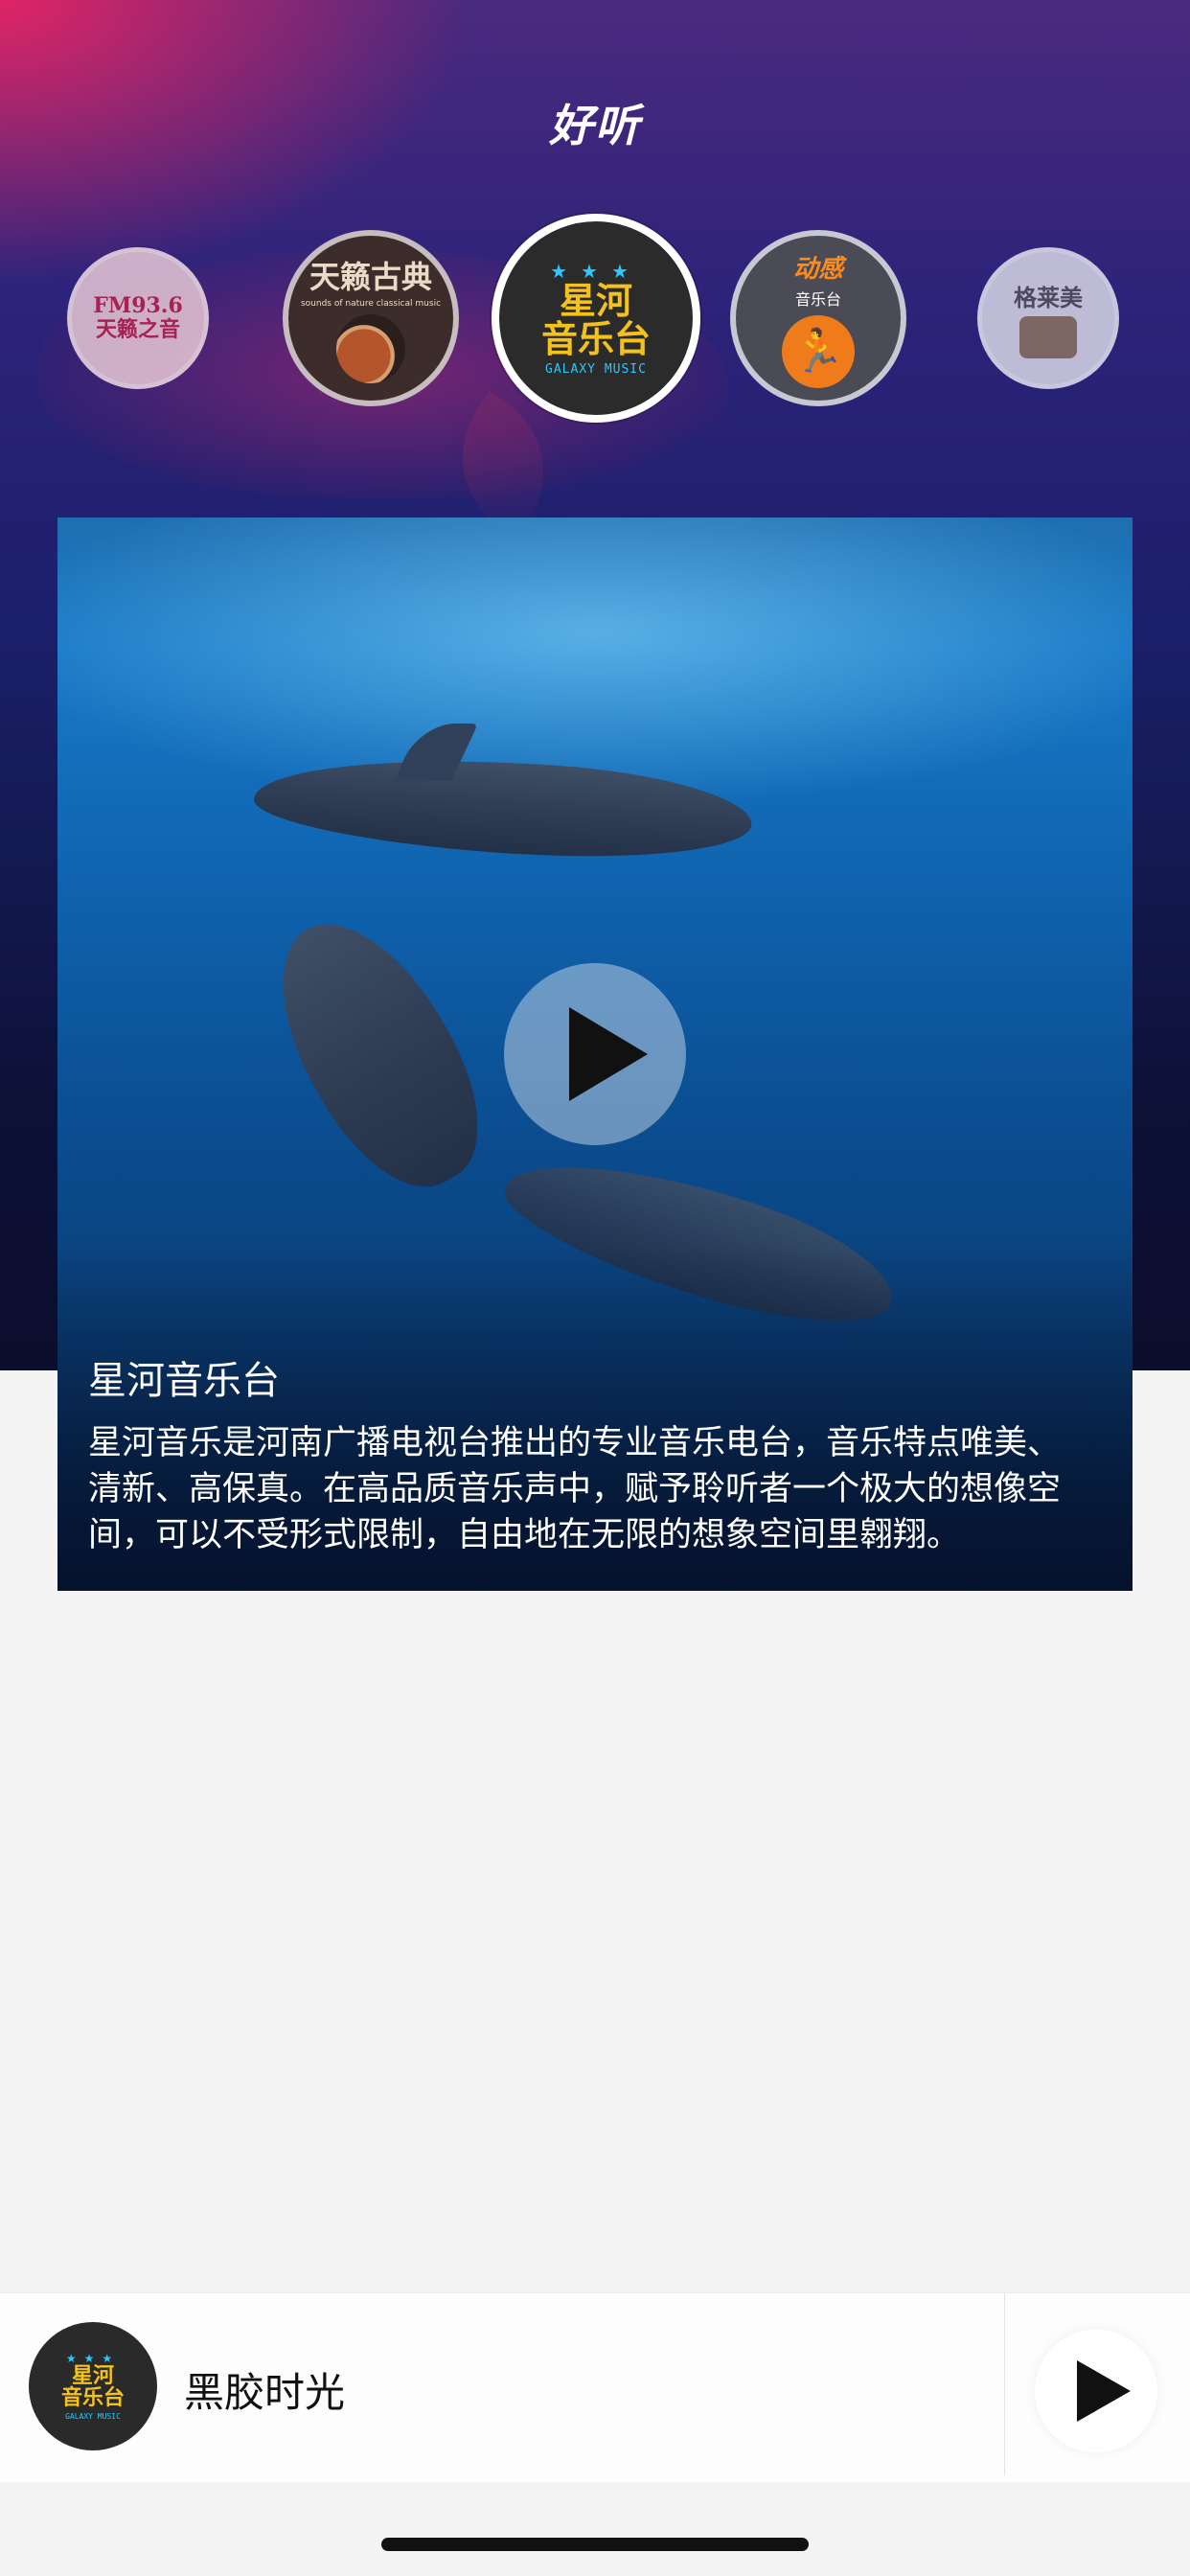 The width and height of the screenshot is (1190, 2576). Describe the element at coordinates (818, 269) in the screenshot. I see `station-dynamic-name: 动感` at that location.